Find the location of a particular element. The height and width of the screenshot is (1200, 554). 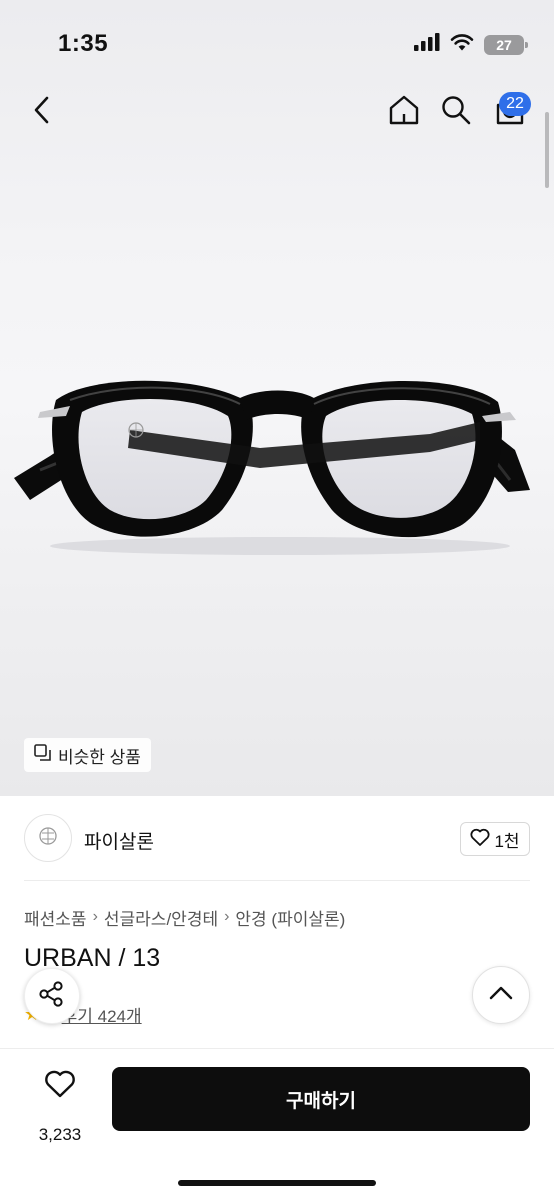

shop-name: 파이살론 is located at coordinates (119, 840).